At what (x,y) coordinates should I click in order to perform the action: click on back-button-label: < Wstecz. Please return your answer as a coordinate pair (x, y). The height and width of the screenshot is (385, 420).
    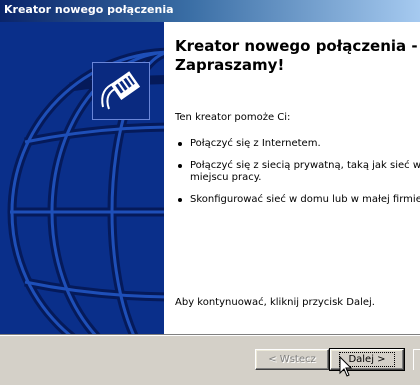
    Looking at the image, I should click on (292, 359).